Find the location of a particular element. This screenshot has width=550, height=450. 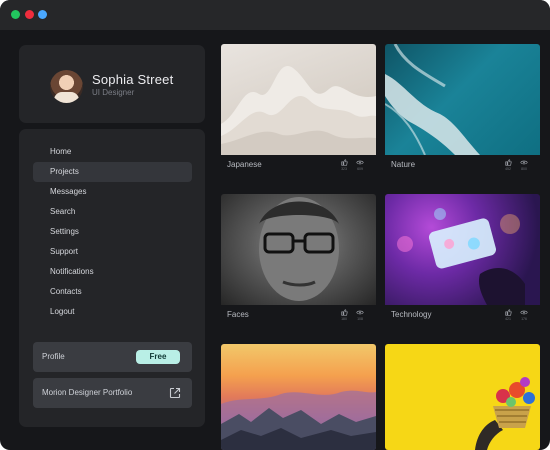

like-count: 323 is located at coordinates (344, 169).